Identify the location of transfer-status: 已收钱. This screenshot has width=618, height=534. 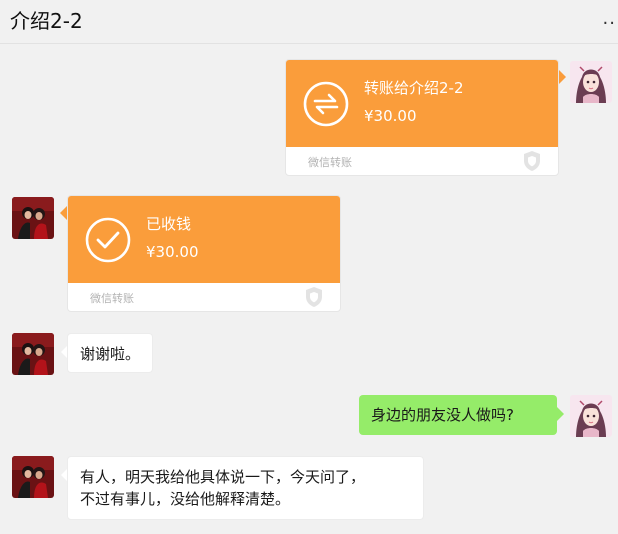
(169, 224).